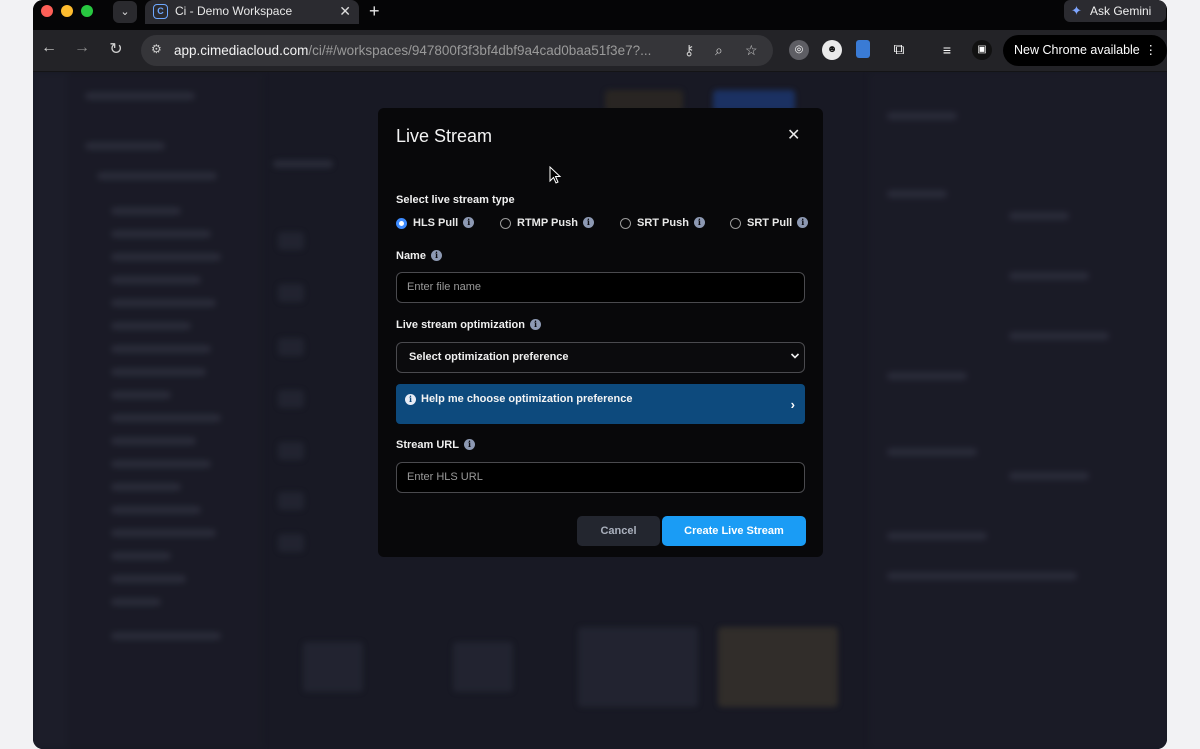 Image resolution: width=1200 pixels, height=749 pixels. I want to click on help-text: Help me choose optimization preference, so click(527, 399).